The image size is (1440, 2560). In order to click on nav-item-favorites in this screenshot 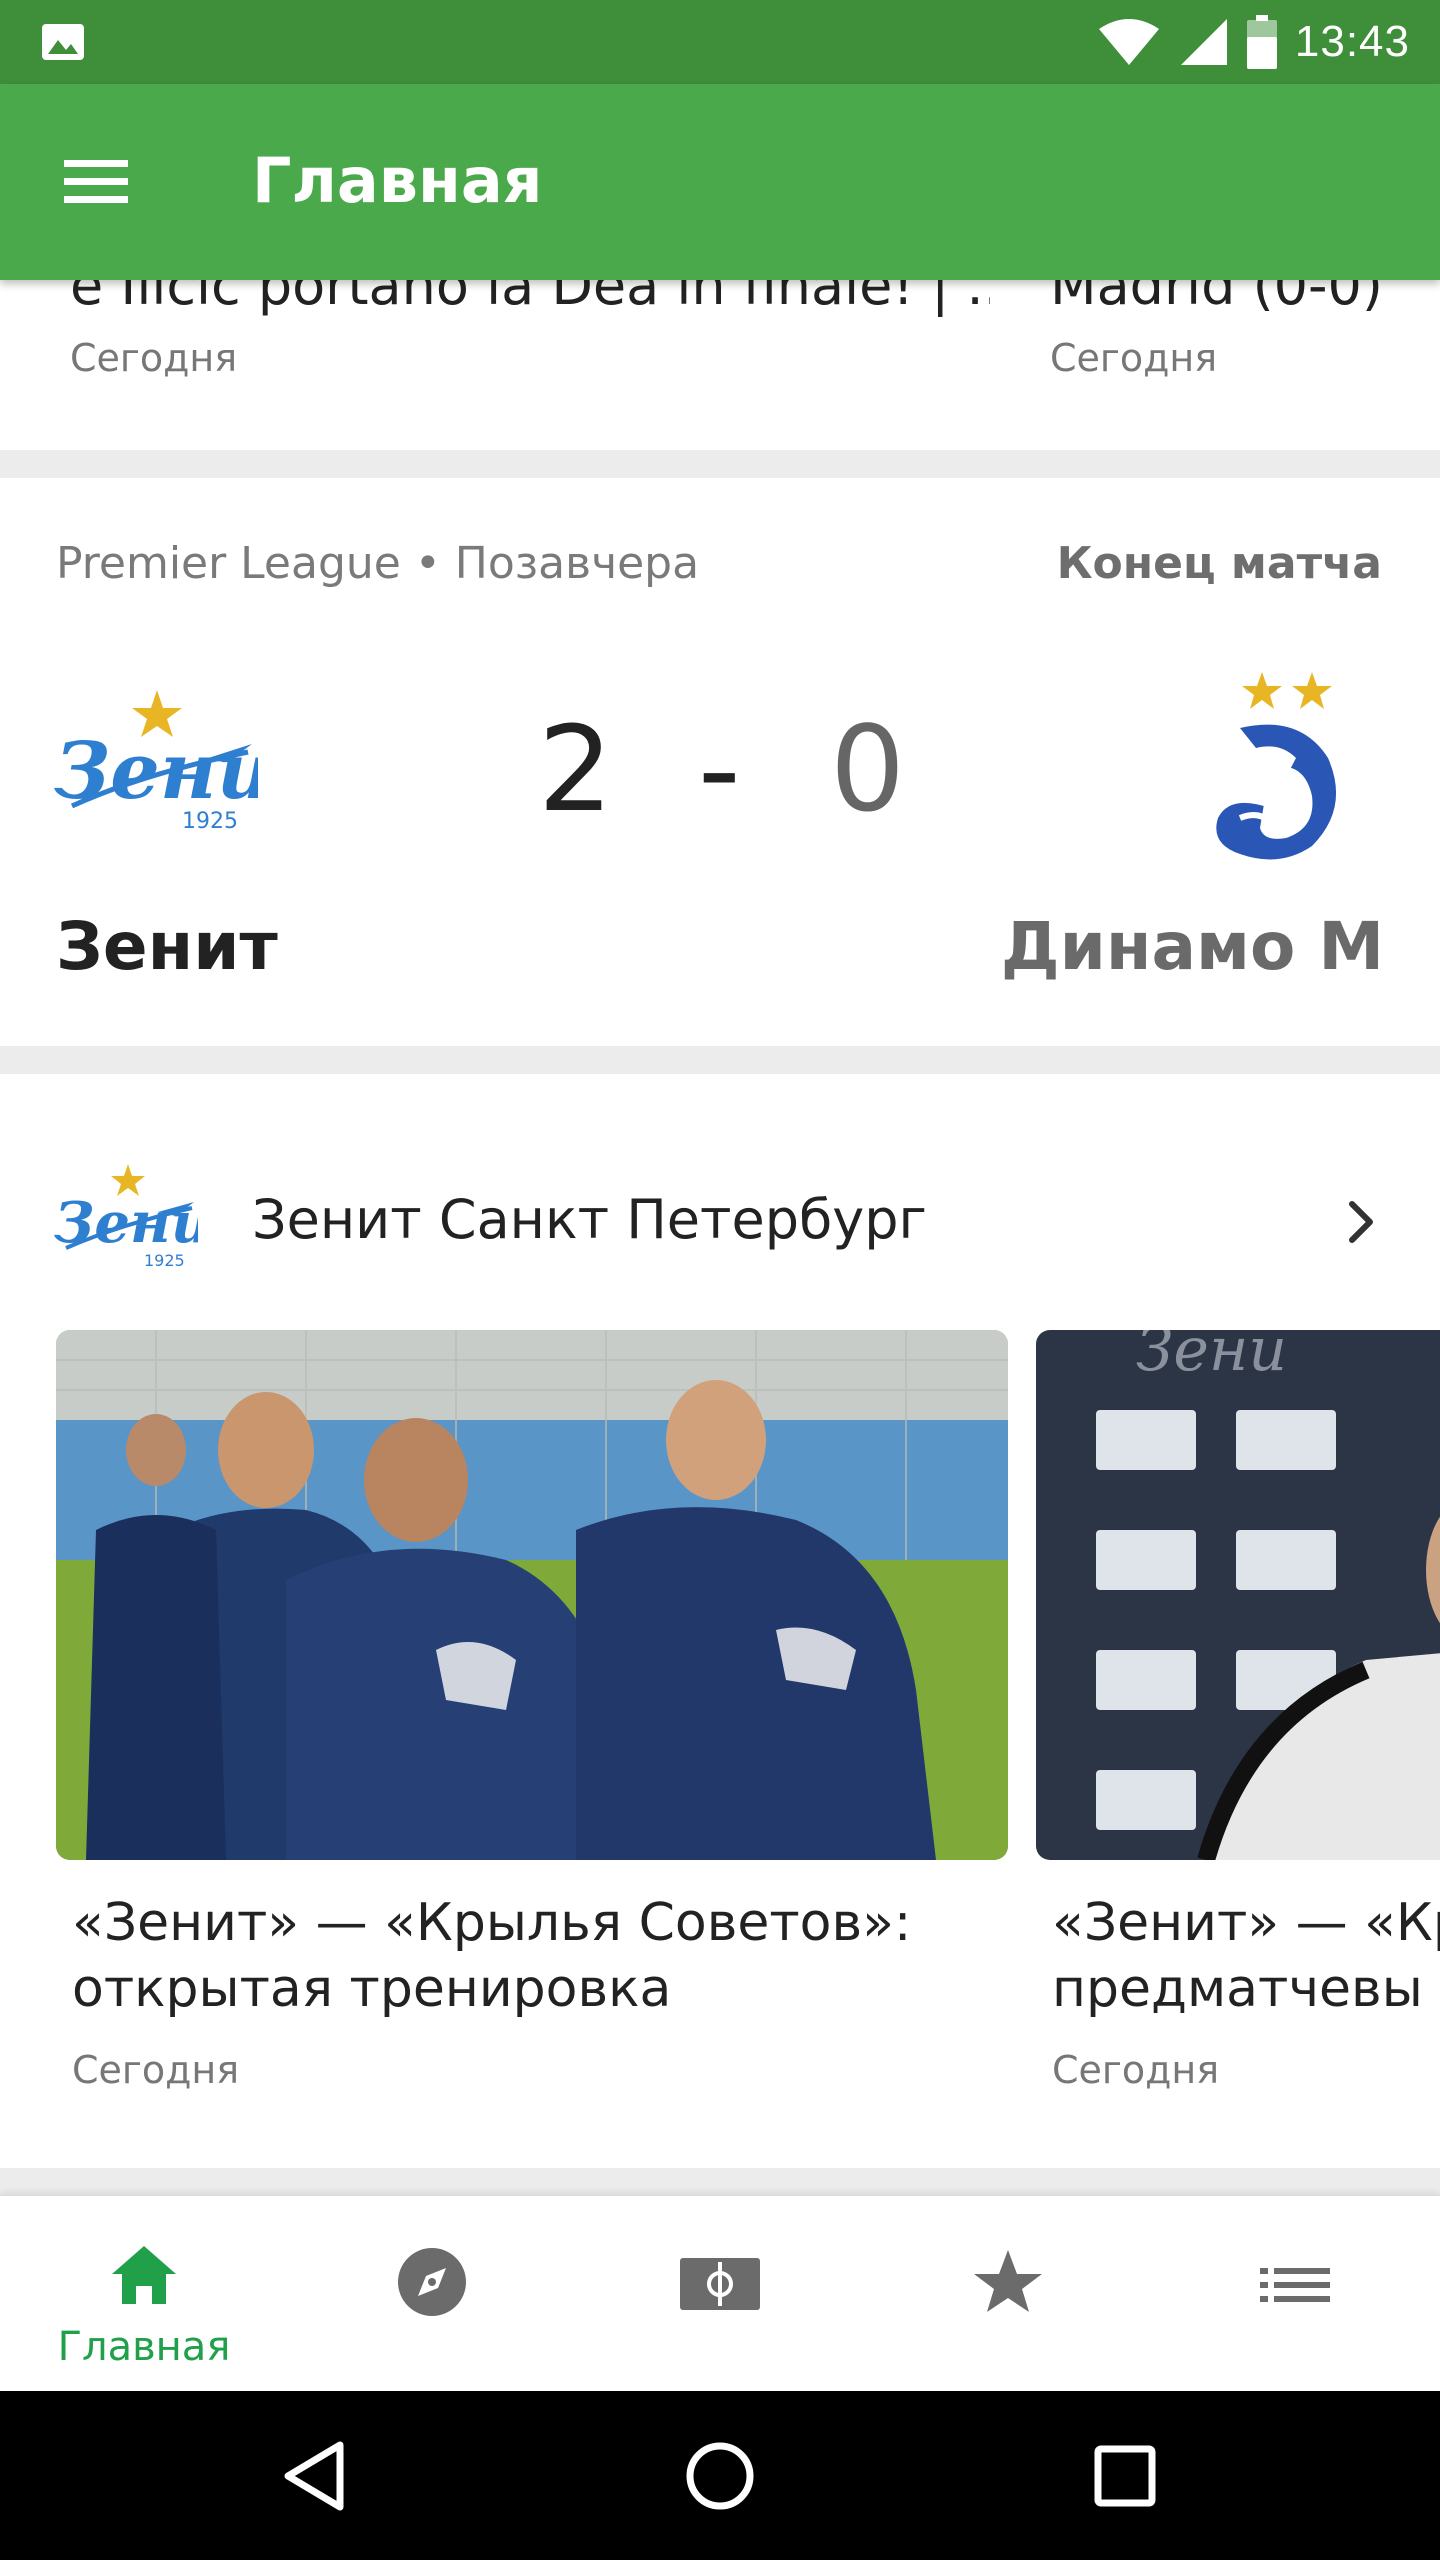, I will do `click(1008, 2294)`.